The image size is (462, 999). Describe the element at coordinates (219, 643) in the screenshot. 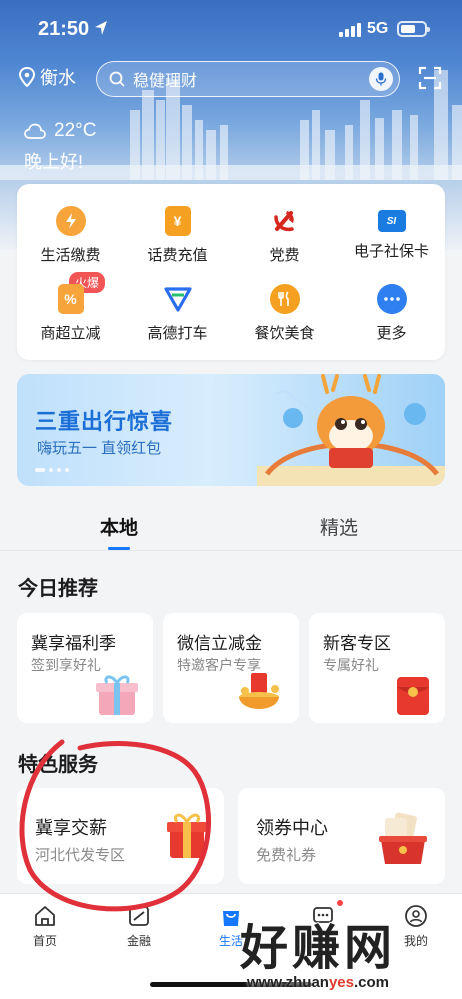

I see `card-title: 微信立减金` at that location.